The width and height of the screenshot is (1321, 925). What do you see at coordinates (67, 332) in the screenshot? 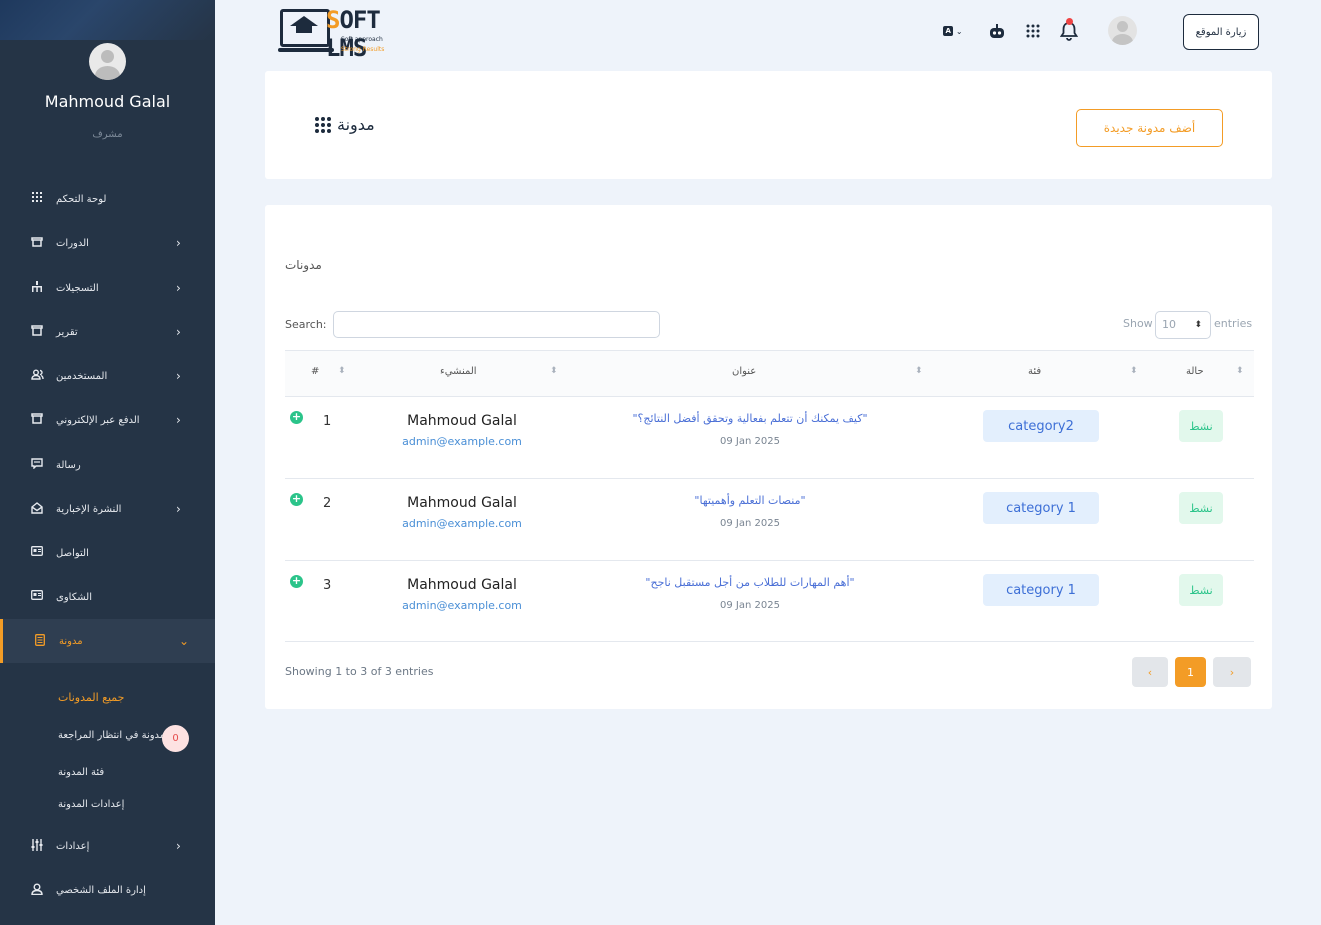
I see `sidebar-item-label: تقرير` at bounding box center [67, 332].